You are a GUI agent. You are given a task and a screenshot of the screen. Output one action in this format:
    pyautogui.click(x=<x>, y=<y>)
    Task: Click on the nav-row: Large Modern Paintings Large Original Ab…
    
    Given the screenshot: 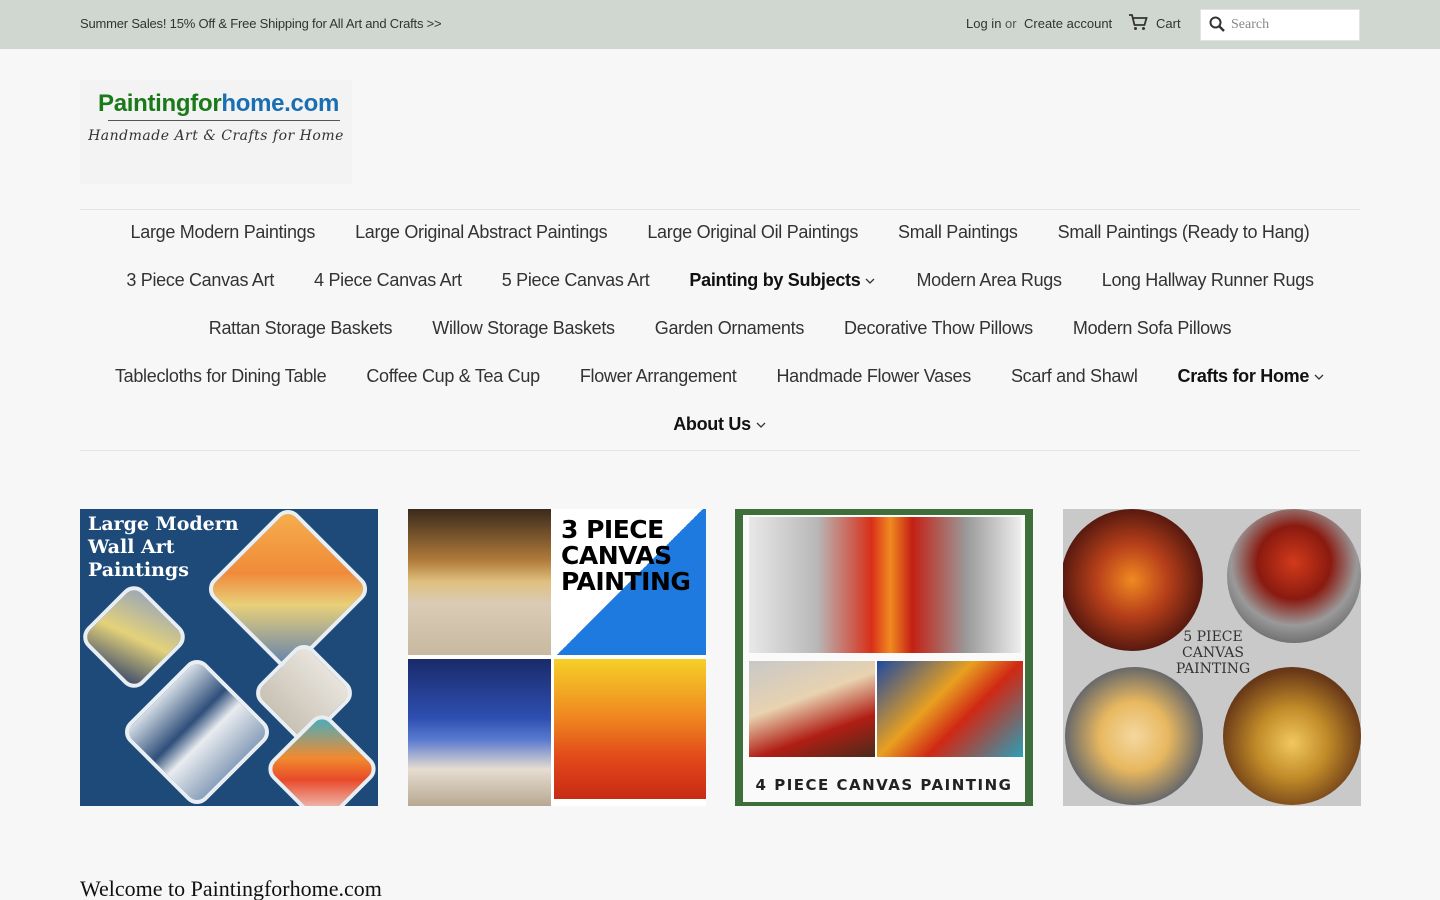 What is the action you would take?
    pyautogui.click(x=720, y=232)
    